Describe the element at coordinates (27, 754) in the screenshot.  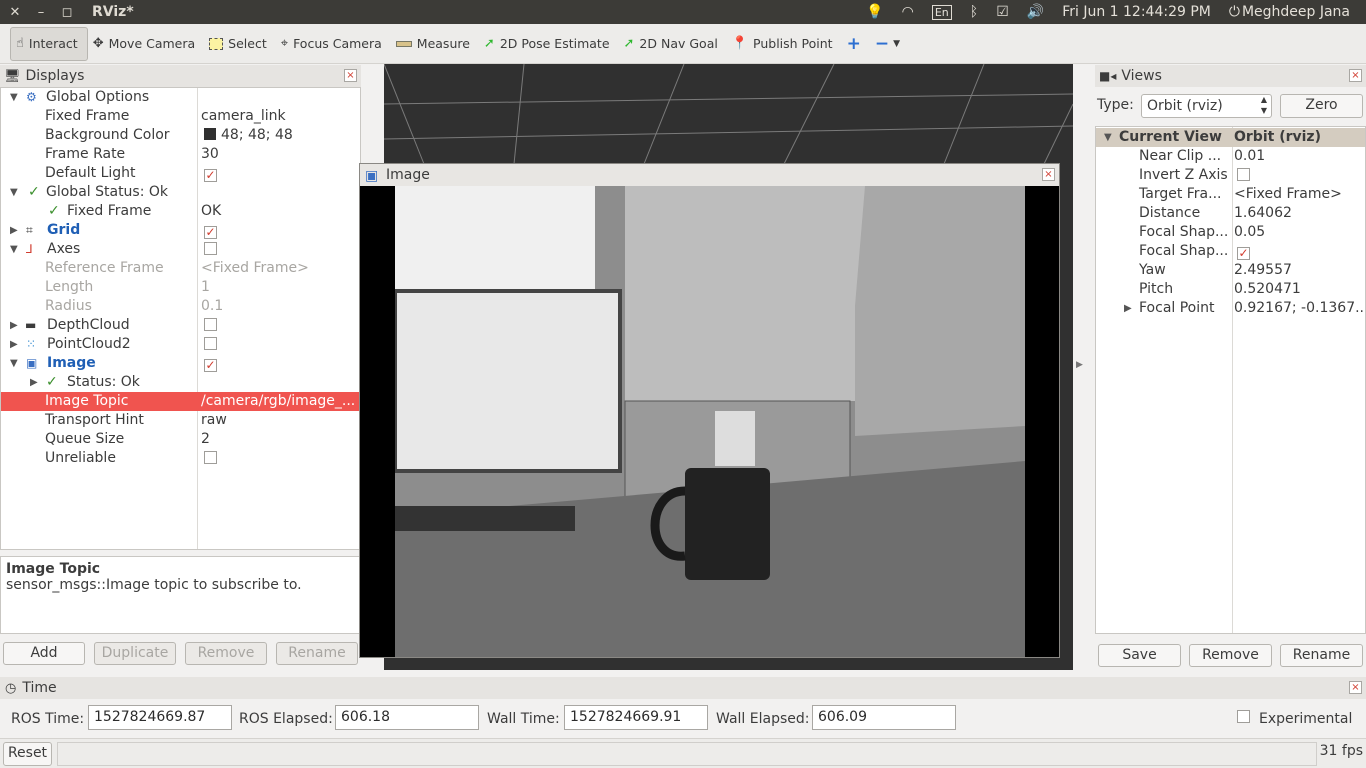
I see `reset-button: Reset` at that location.